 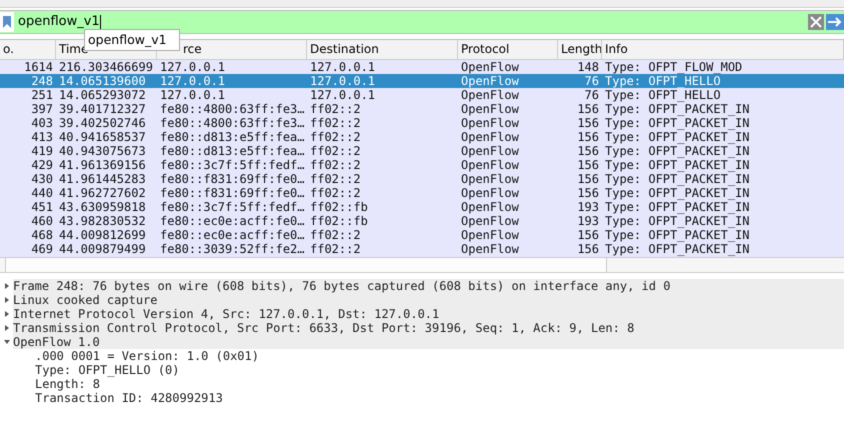 I want to click on clear-icon, so click(x=816, y=22).